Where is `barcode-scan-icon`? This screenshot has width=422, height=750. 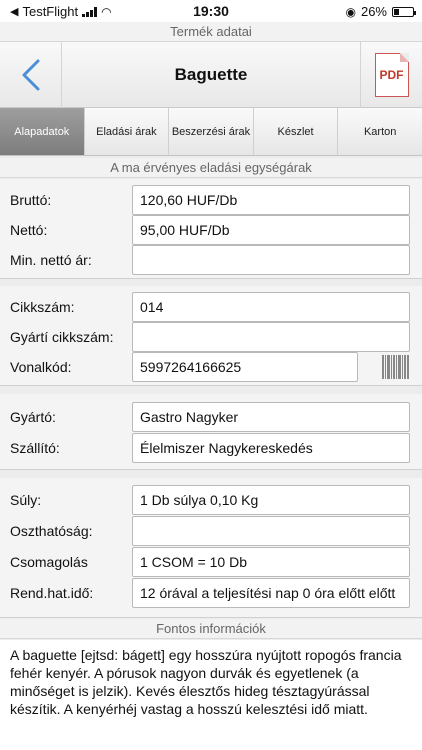
barcode-scan-icon is located at coordinates (396, 367).